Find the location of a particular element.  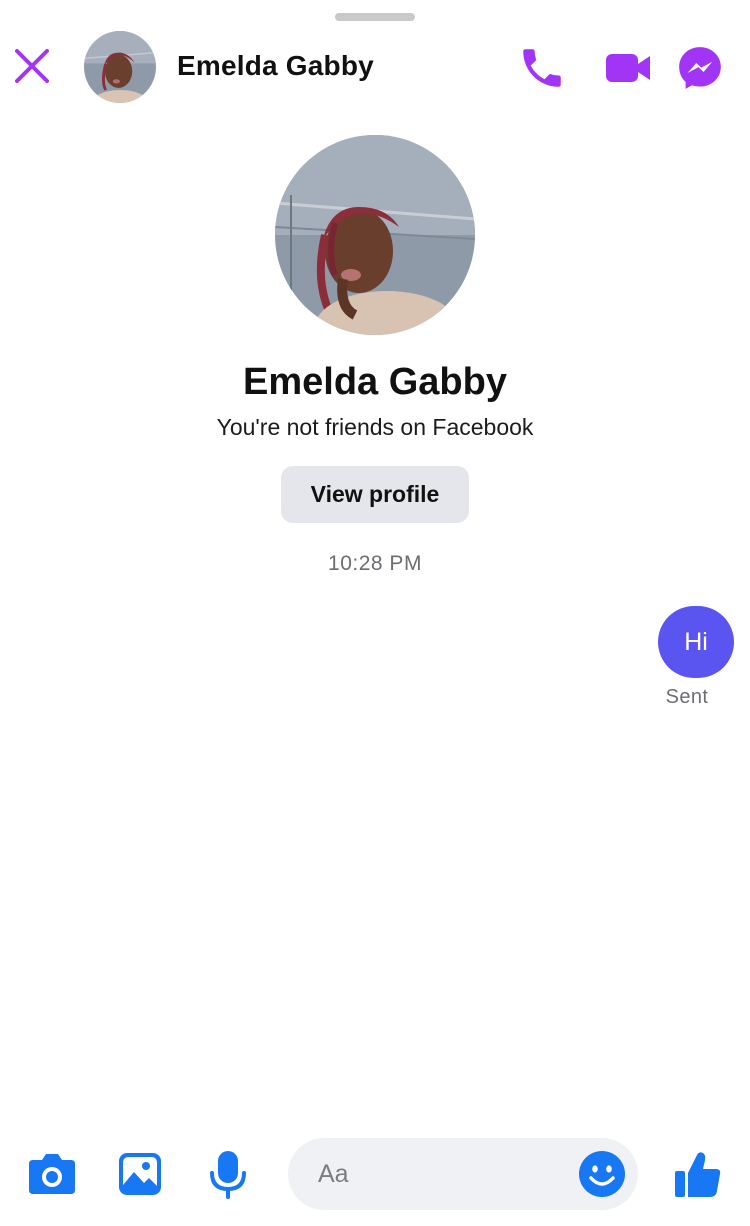

close-button is located at coordinates (32, 66).